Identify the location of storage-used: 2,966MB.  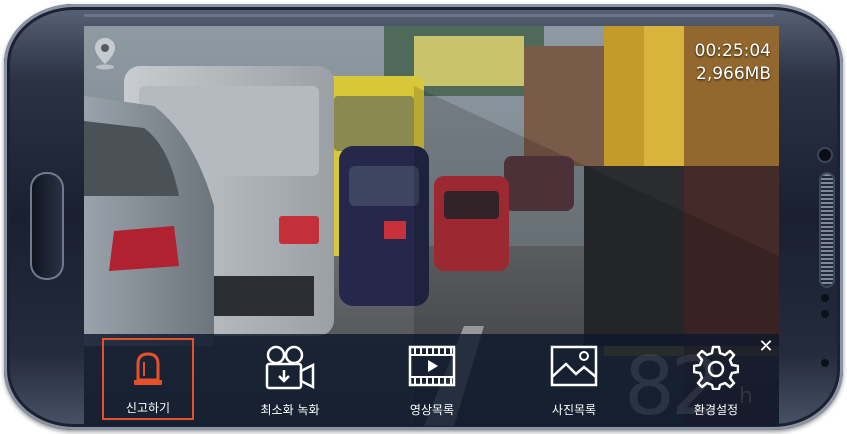
(733, 74).